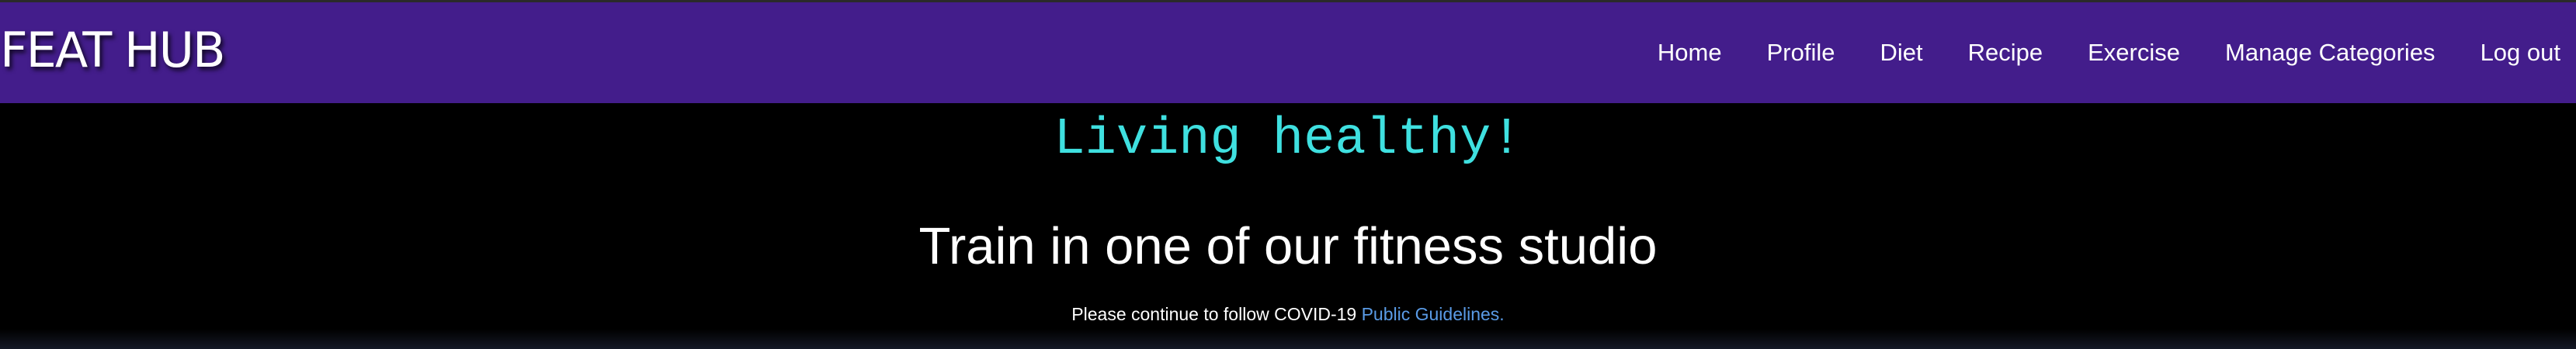  I want to click on hero-tagline: Living healthy!, so click(1288, 140).